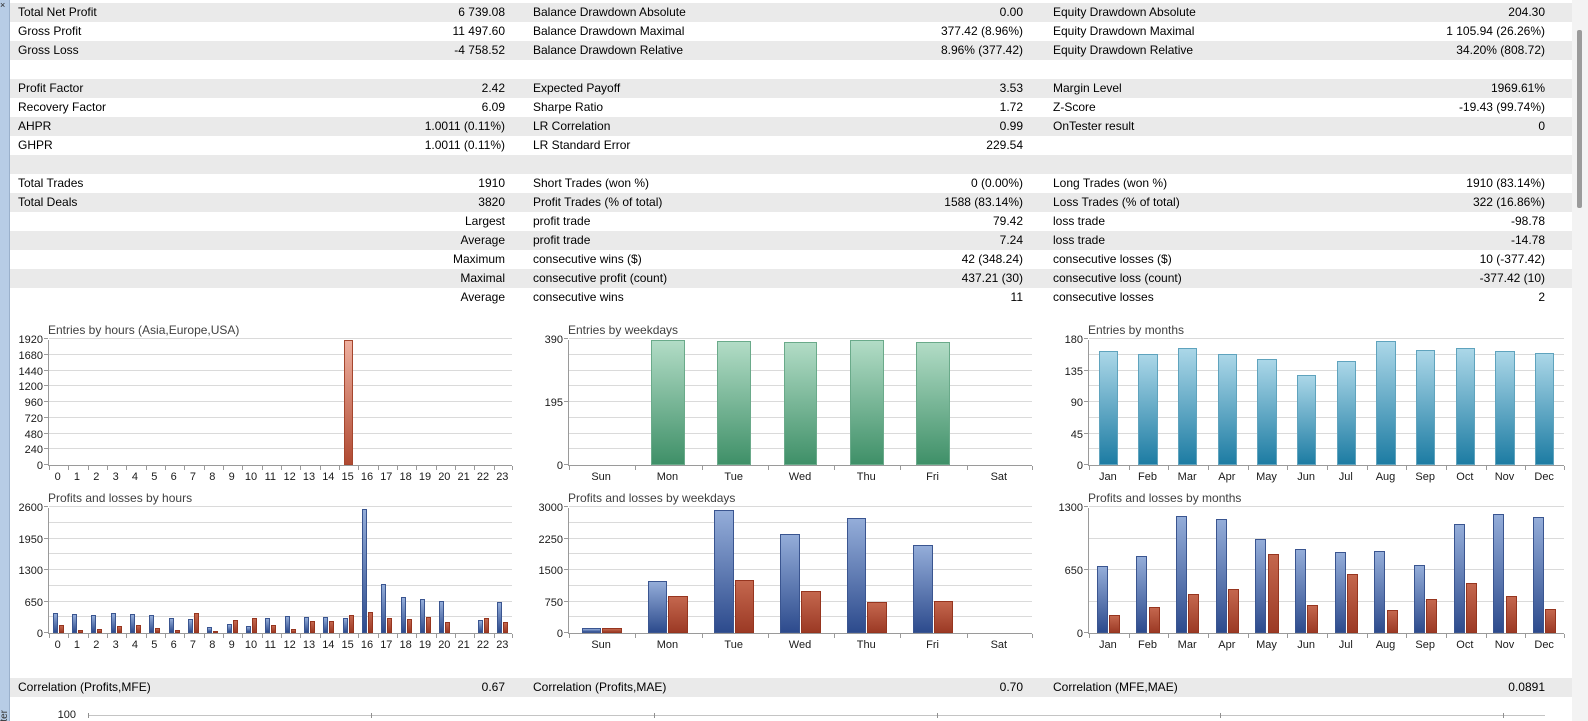 The width and height of the screenshot is (1588, 721). What do you see at coordinates (785, 50) in the screenshot?
I see `stat-cell: Balance Drawdown Relative 8.96% (377.42)` at bounding box center [785, 50].